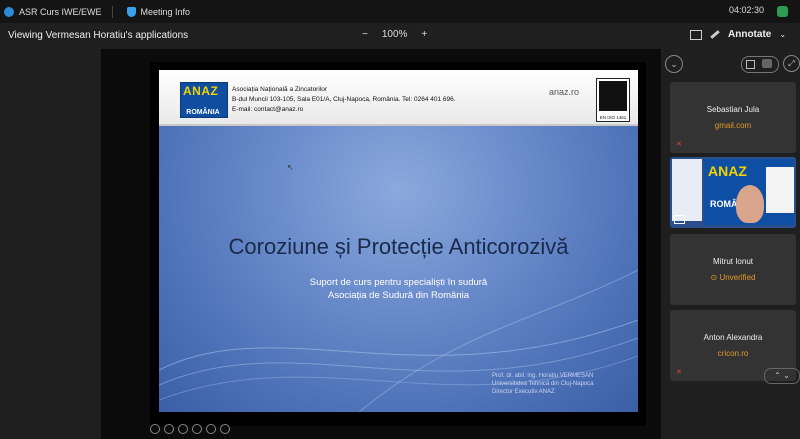 This screenshot has height=439, width=800. What do you see at coordinates (782, 376) in the screenshot?
I see `participant-scroll-nav: ⌃ ⌄` at bounding box center [782, 376].